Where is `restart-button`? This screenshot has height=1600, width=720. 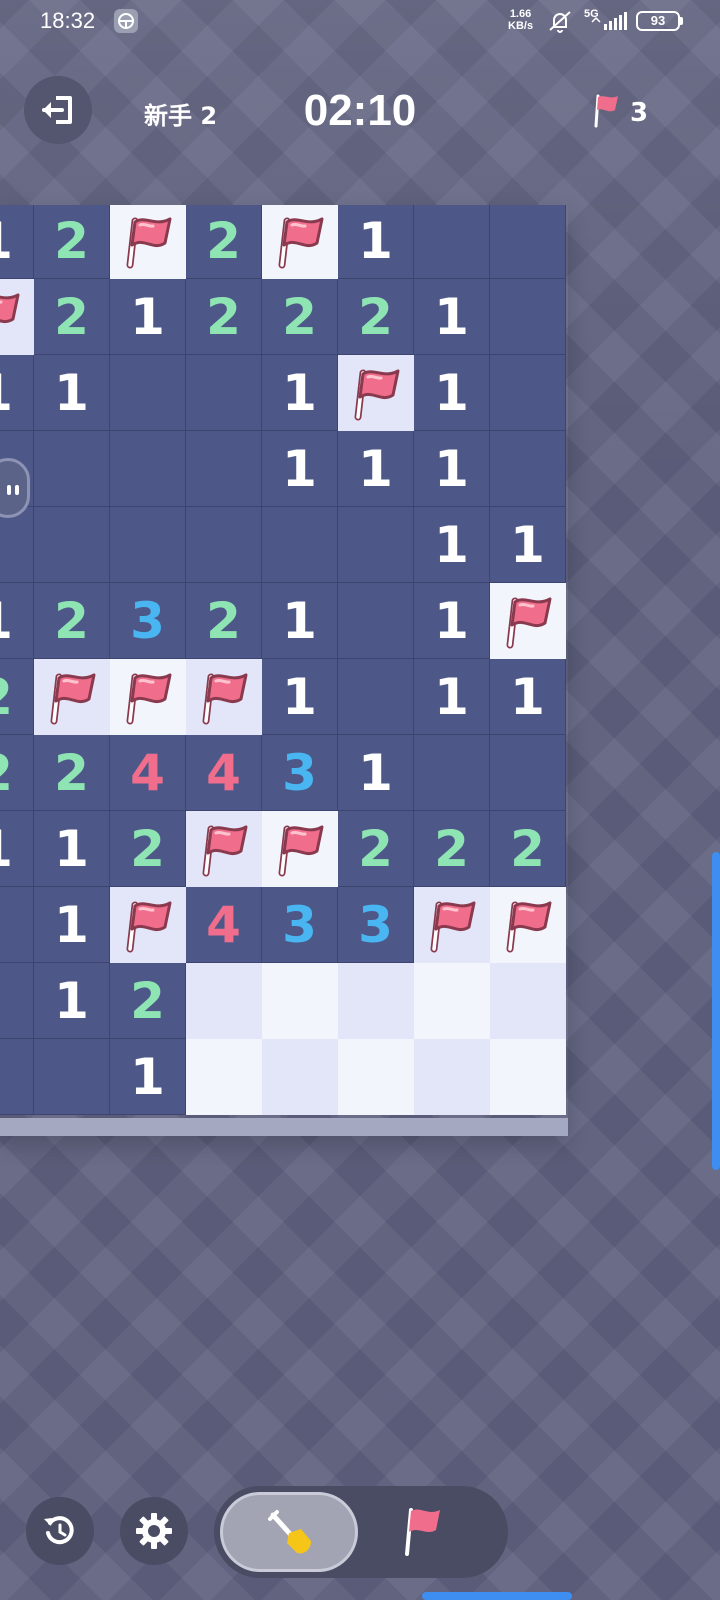 restart-button is located at coordinates (60, 1531).